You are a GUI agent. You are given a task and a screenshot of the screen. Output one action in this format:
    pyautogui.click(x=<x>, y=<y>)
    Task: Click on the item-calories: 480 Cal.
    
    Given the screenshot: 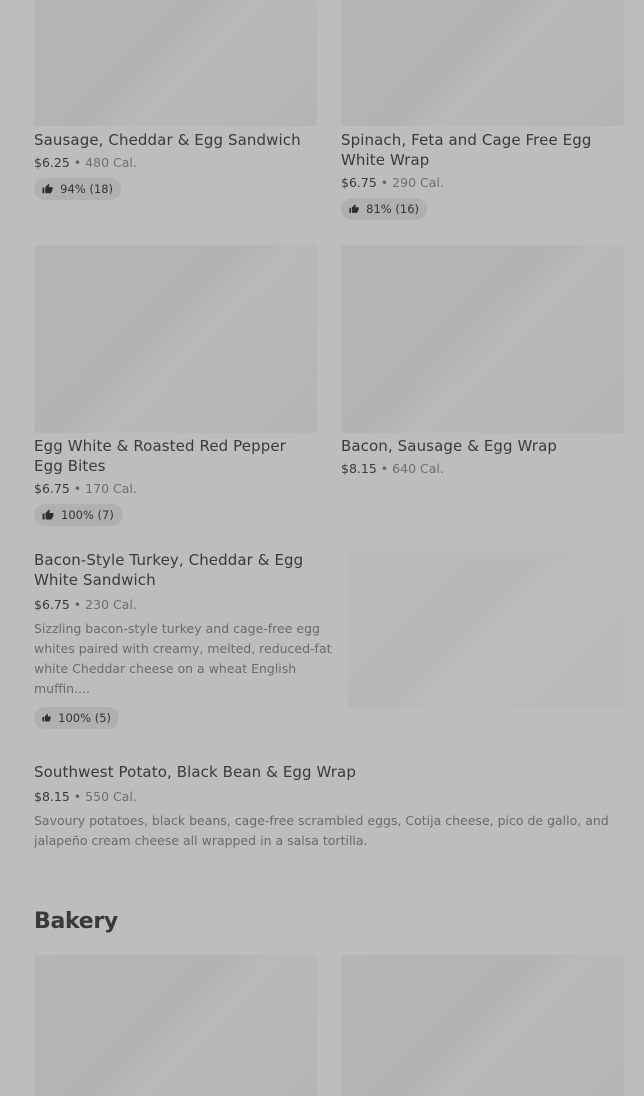 What is the action you would take?
    pyautogui.click(x=111, y=162)
    